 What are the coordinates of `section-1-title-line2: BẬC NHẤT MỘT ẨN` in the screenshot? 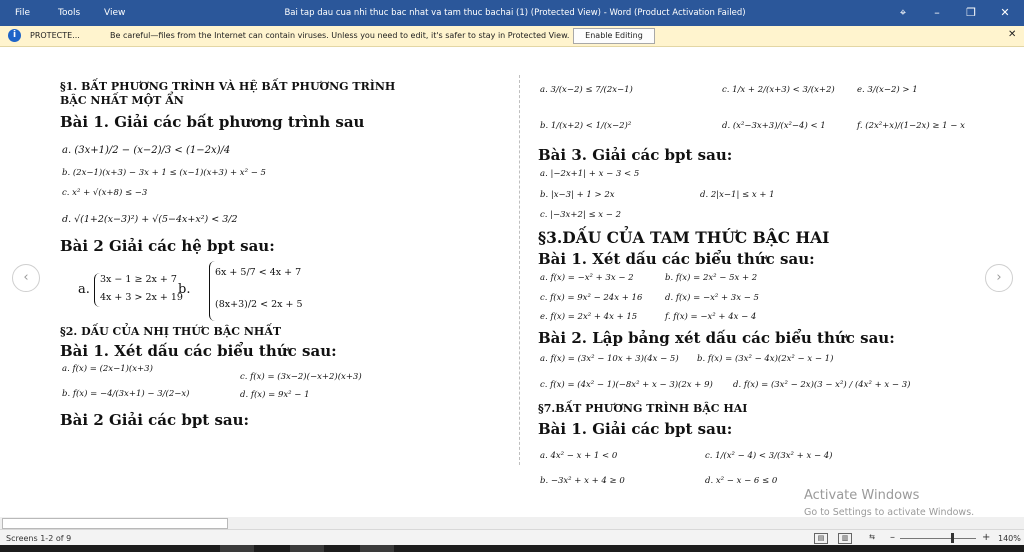 It's located at (122, 100).